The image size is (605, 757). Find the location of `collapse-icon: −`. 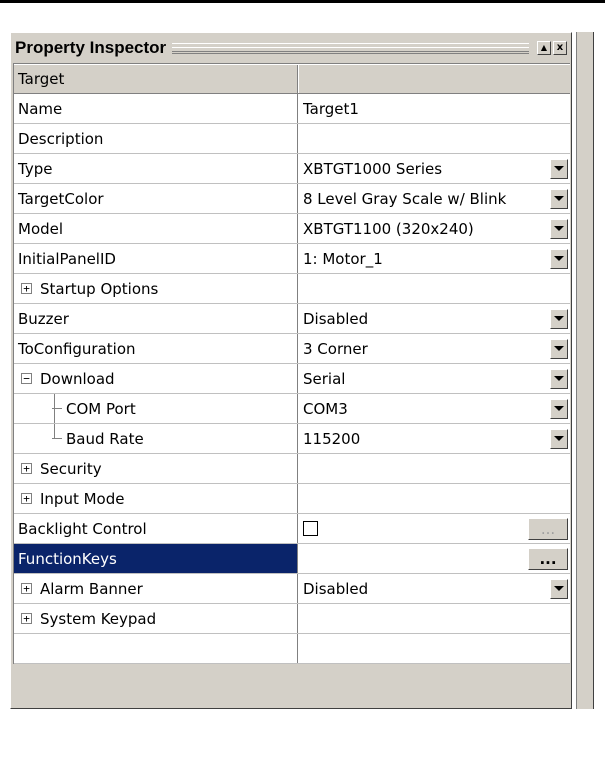

collapse-icon: − is located at coordinates (26, 378).